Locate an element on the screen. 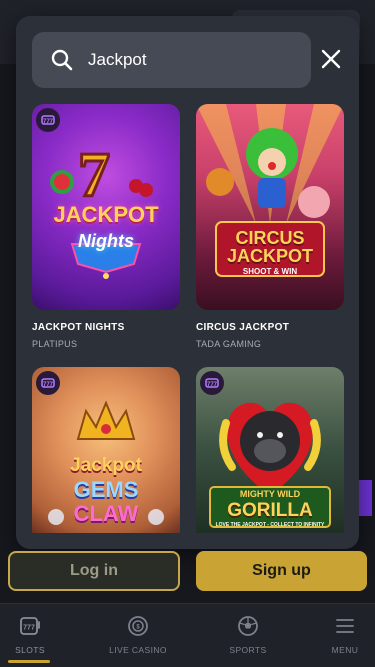  nav-label: SPORTS is located at coordinates (248, 650).